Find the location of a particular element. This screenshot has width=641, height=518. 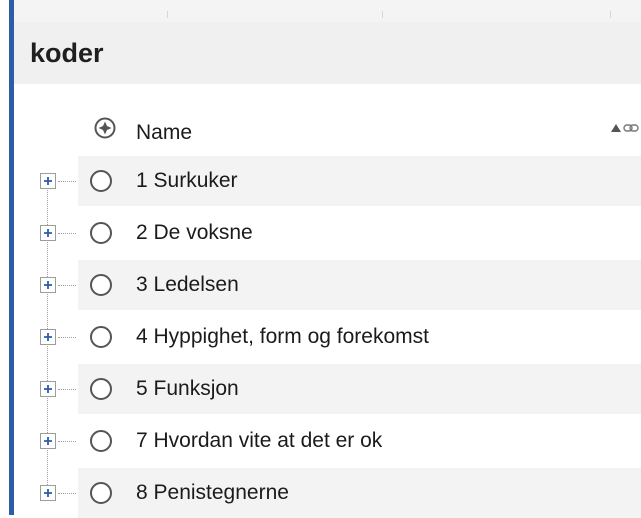

sort-ascending-icon is located at coordinates (616, 128).